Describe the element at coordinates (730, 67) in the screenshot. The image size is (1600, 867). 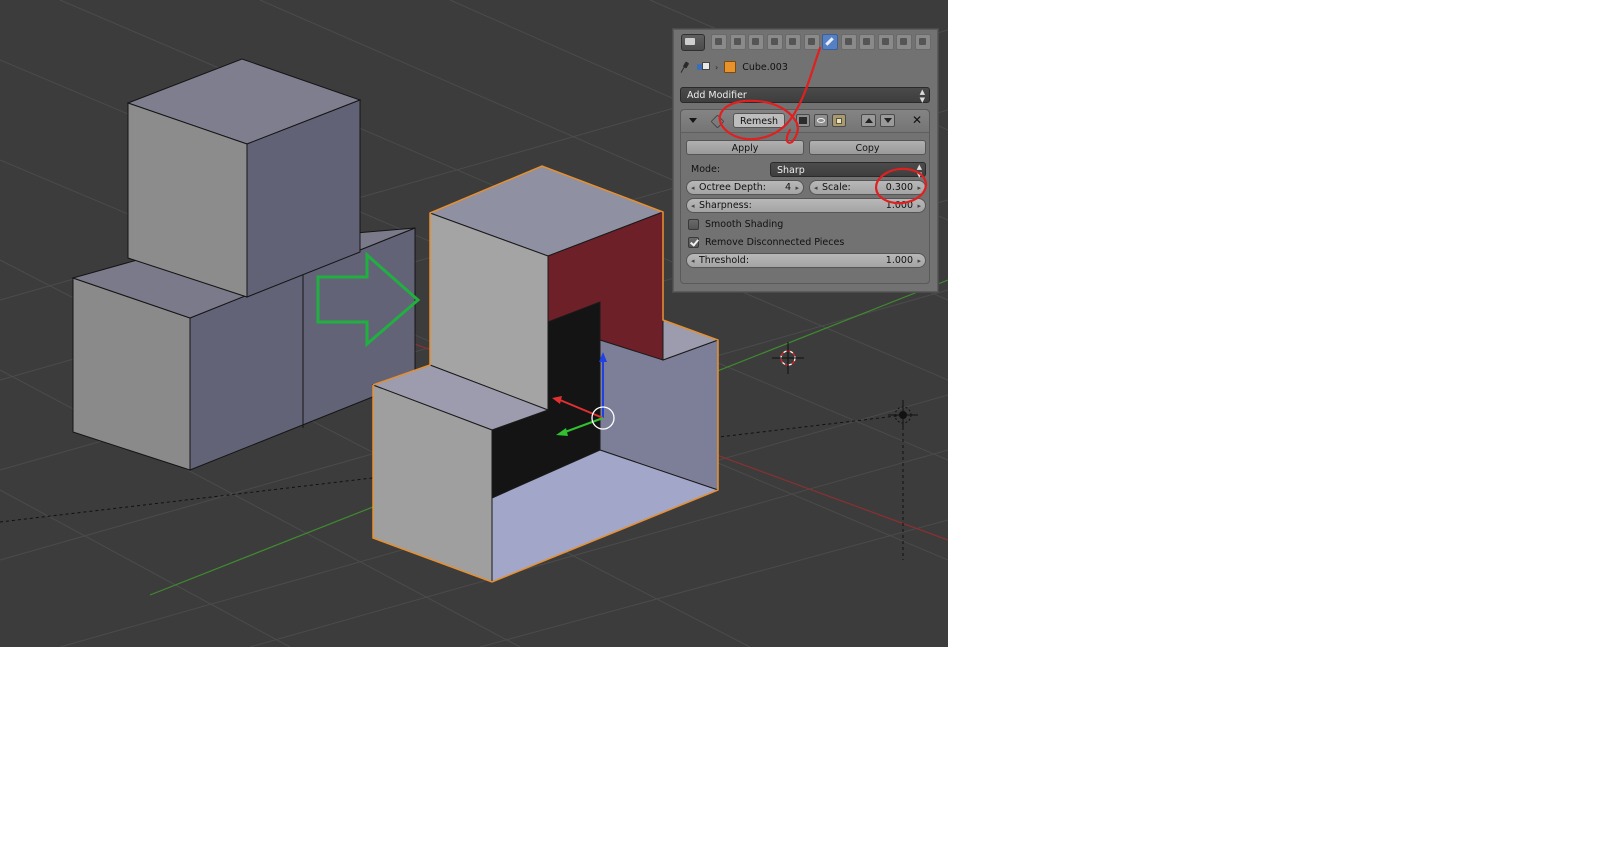
I see `cube-icon` at that location.